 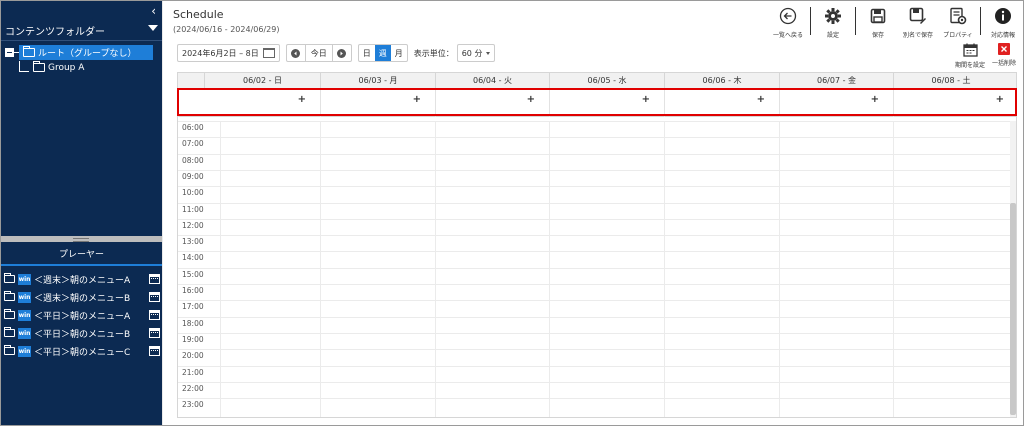 I want to click on time-row: 22:00, so click(x=597, y=389).